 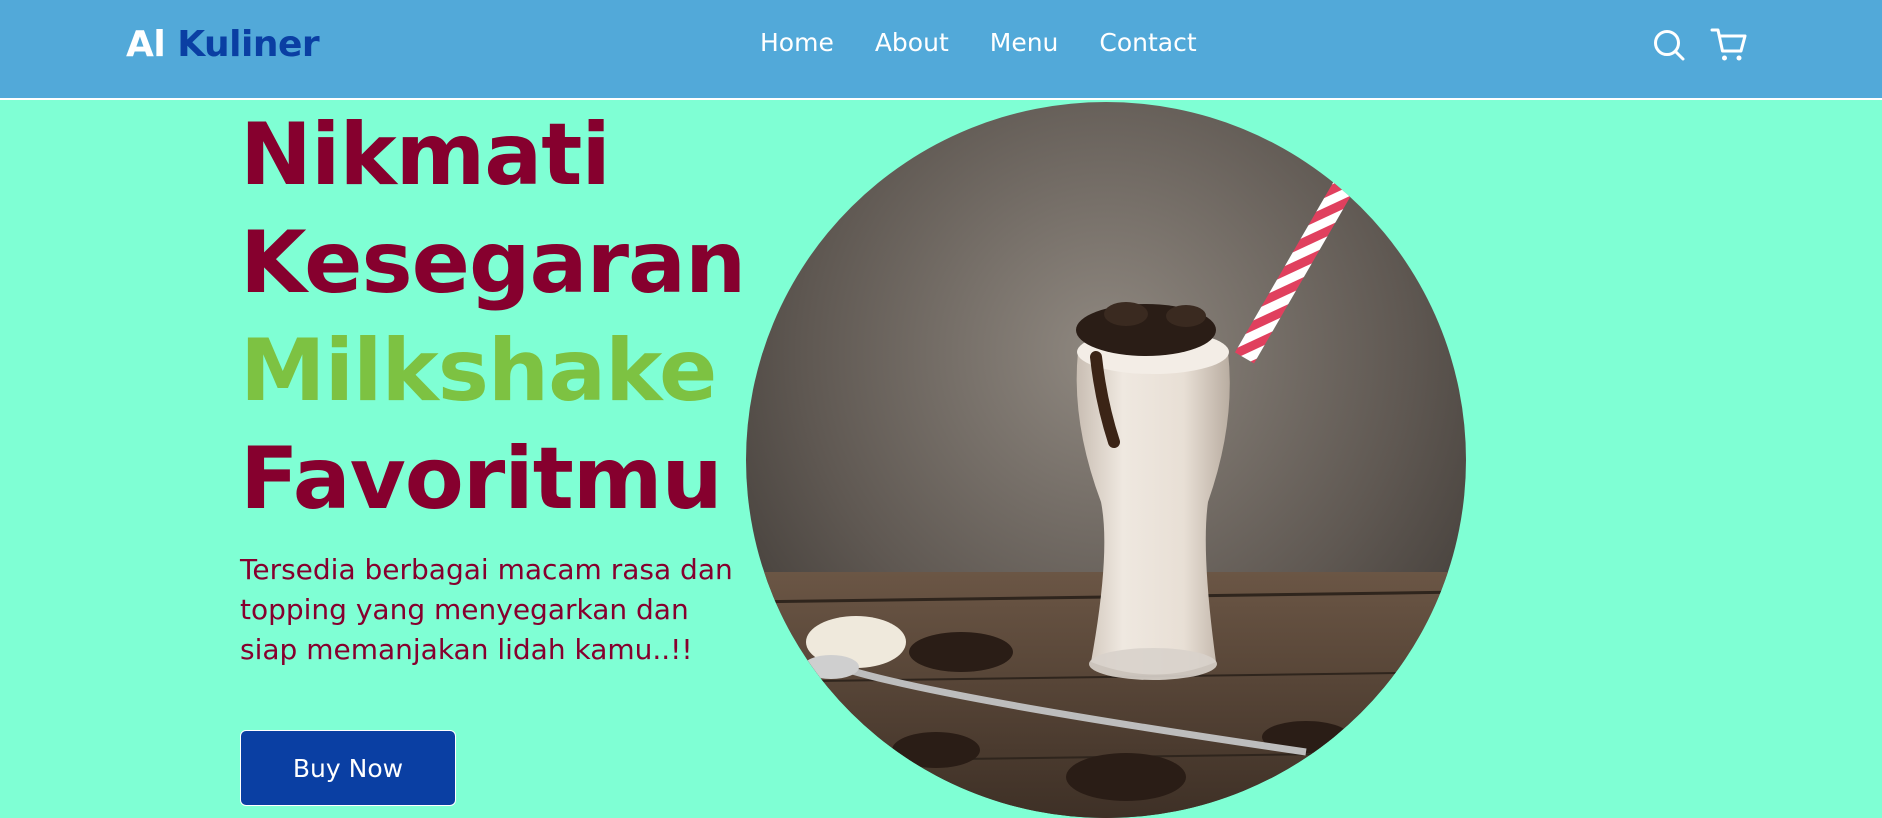 I want to click on hero-title-line-3: Milkshake, so click(x=478, y=371).